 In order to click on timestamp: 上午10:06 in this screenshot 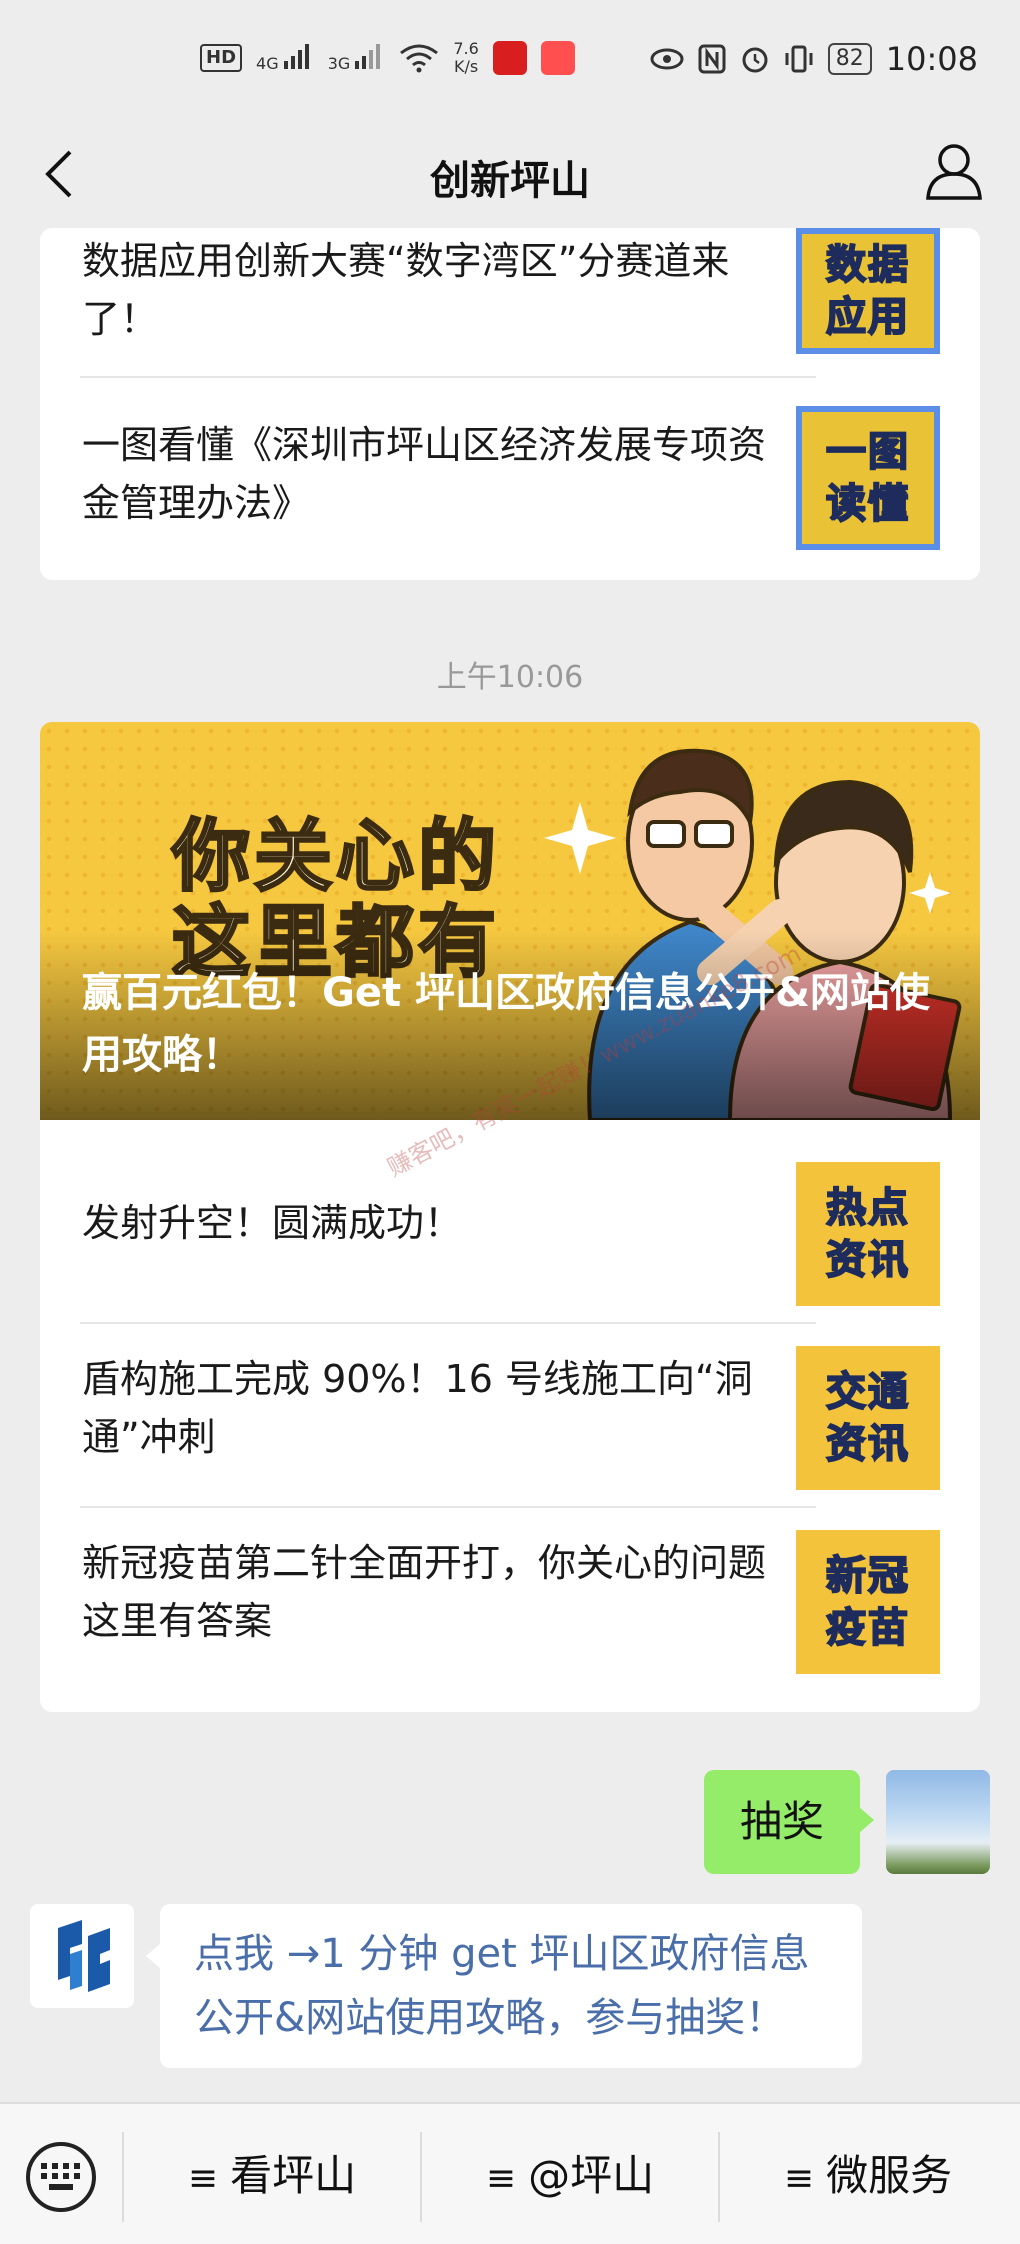, I will do `click(510, 677)`.